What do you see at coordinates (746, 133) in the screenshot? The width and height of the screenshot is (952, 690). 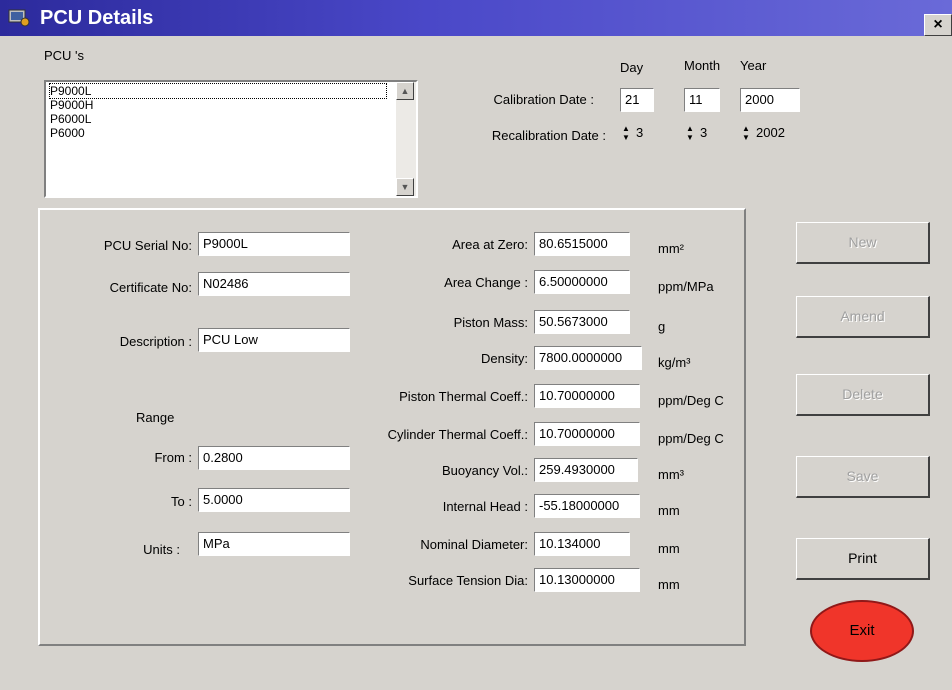 I see `year-spinner-icon: ▲ ▼` at bounding box center [746, 133].